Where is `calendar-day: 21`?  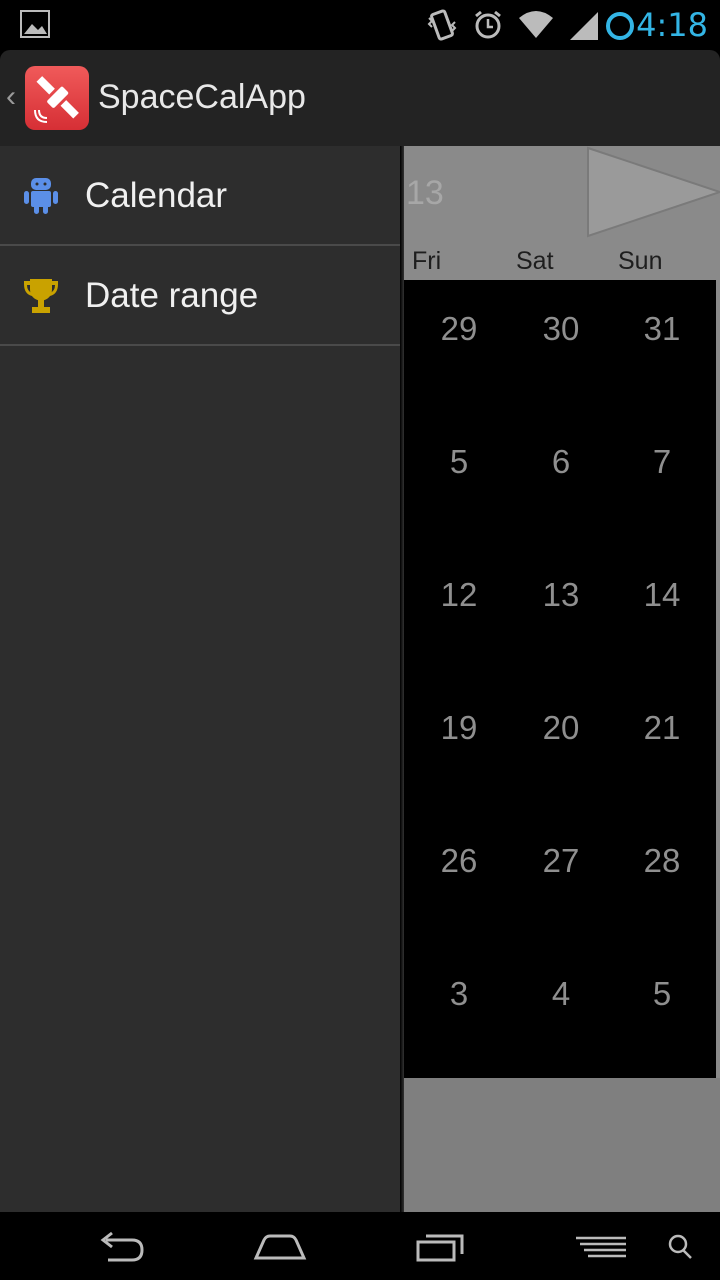 calendar-day: 21 is located at coordinates (662, 728).